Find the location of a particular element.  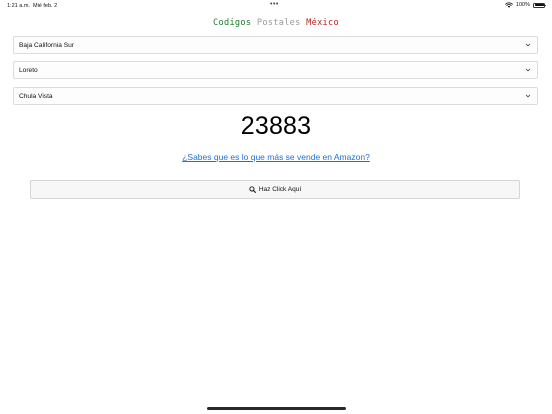

status-bar: 1:21 a.m. Mié feb. 2 ••• 100% is located at coordinates (276, 6).